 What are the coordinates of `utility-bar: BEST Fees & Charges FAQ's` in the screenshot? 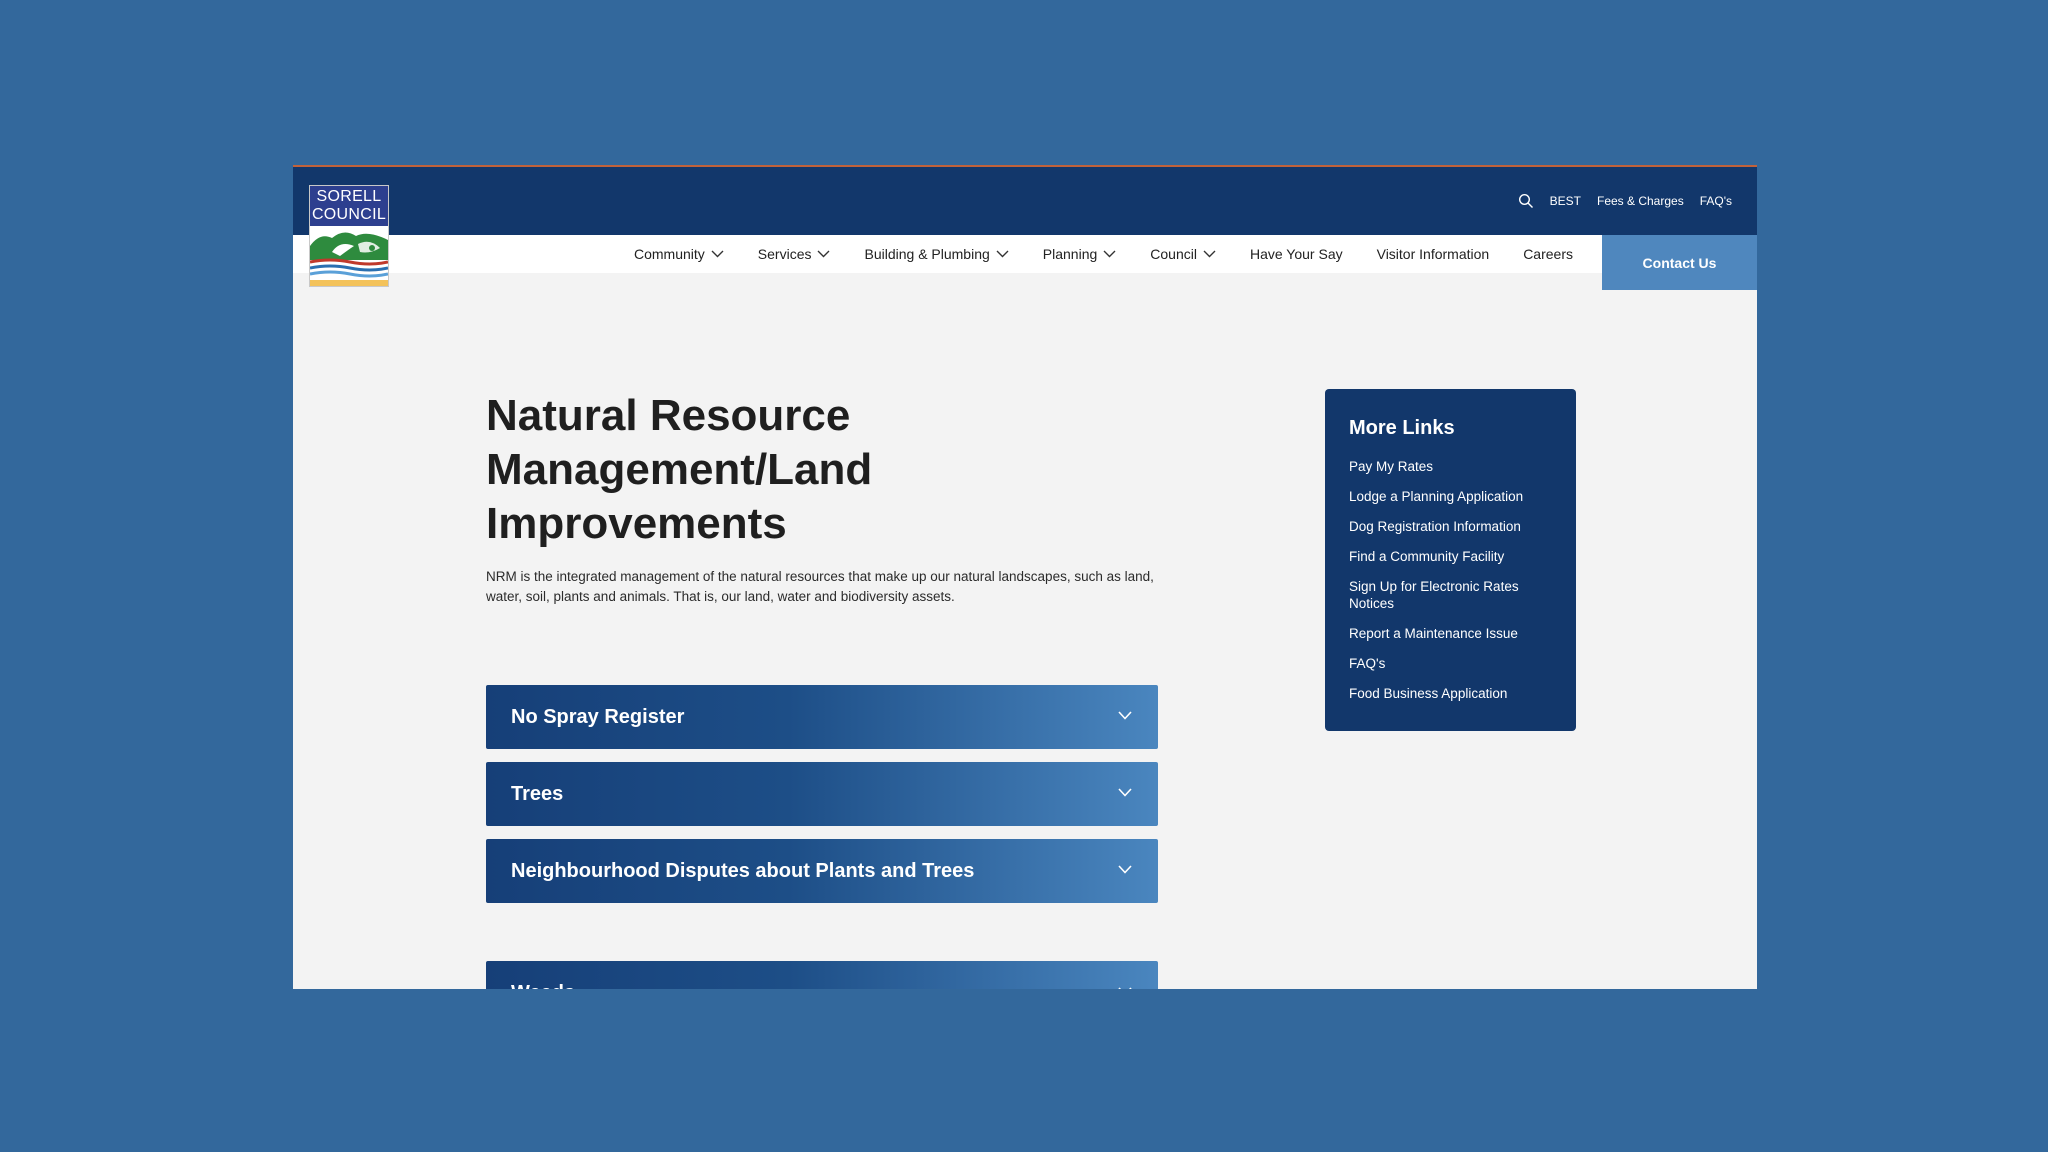 It's located at (1025, 201).